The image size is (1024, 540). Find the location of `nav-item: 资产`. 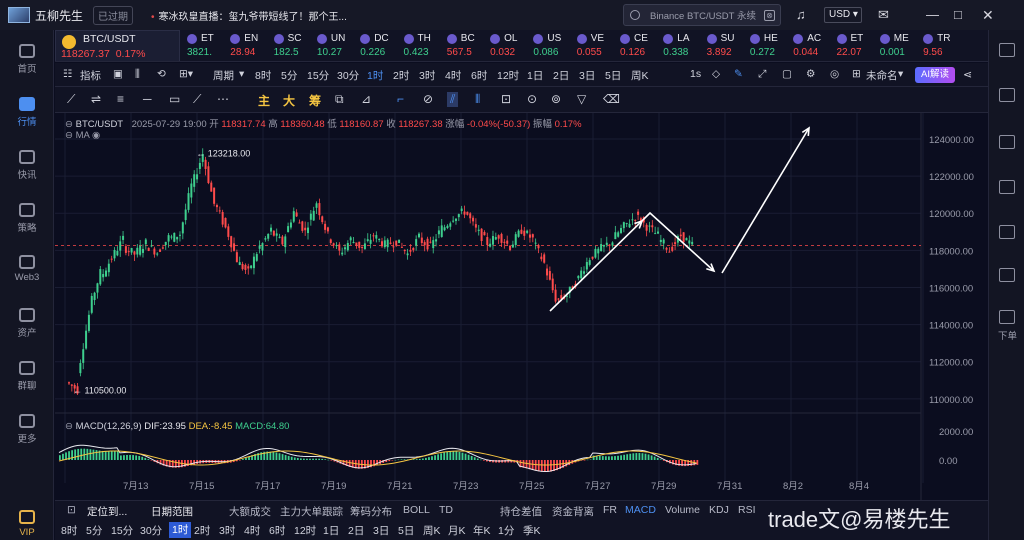

nav-item: 资产 is located at coordinates (27, 323).